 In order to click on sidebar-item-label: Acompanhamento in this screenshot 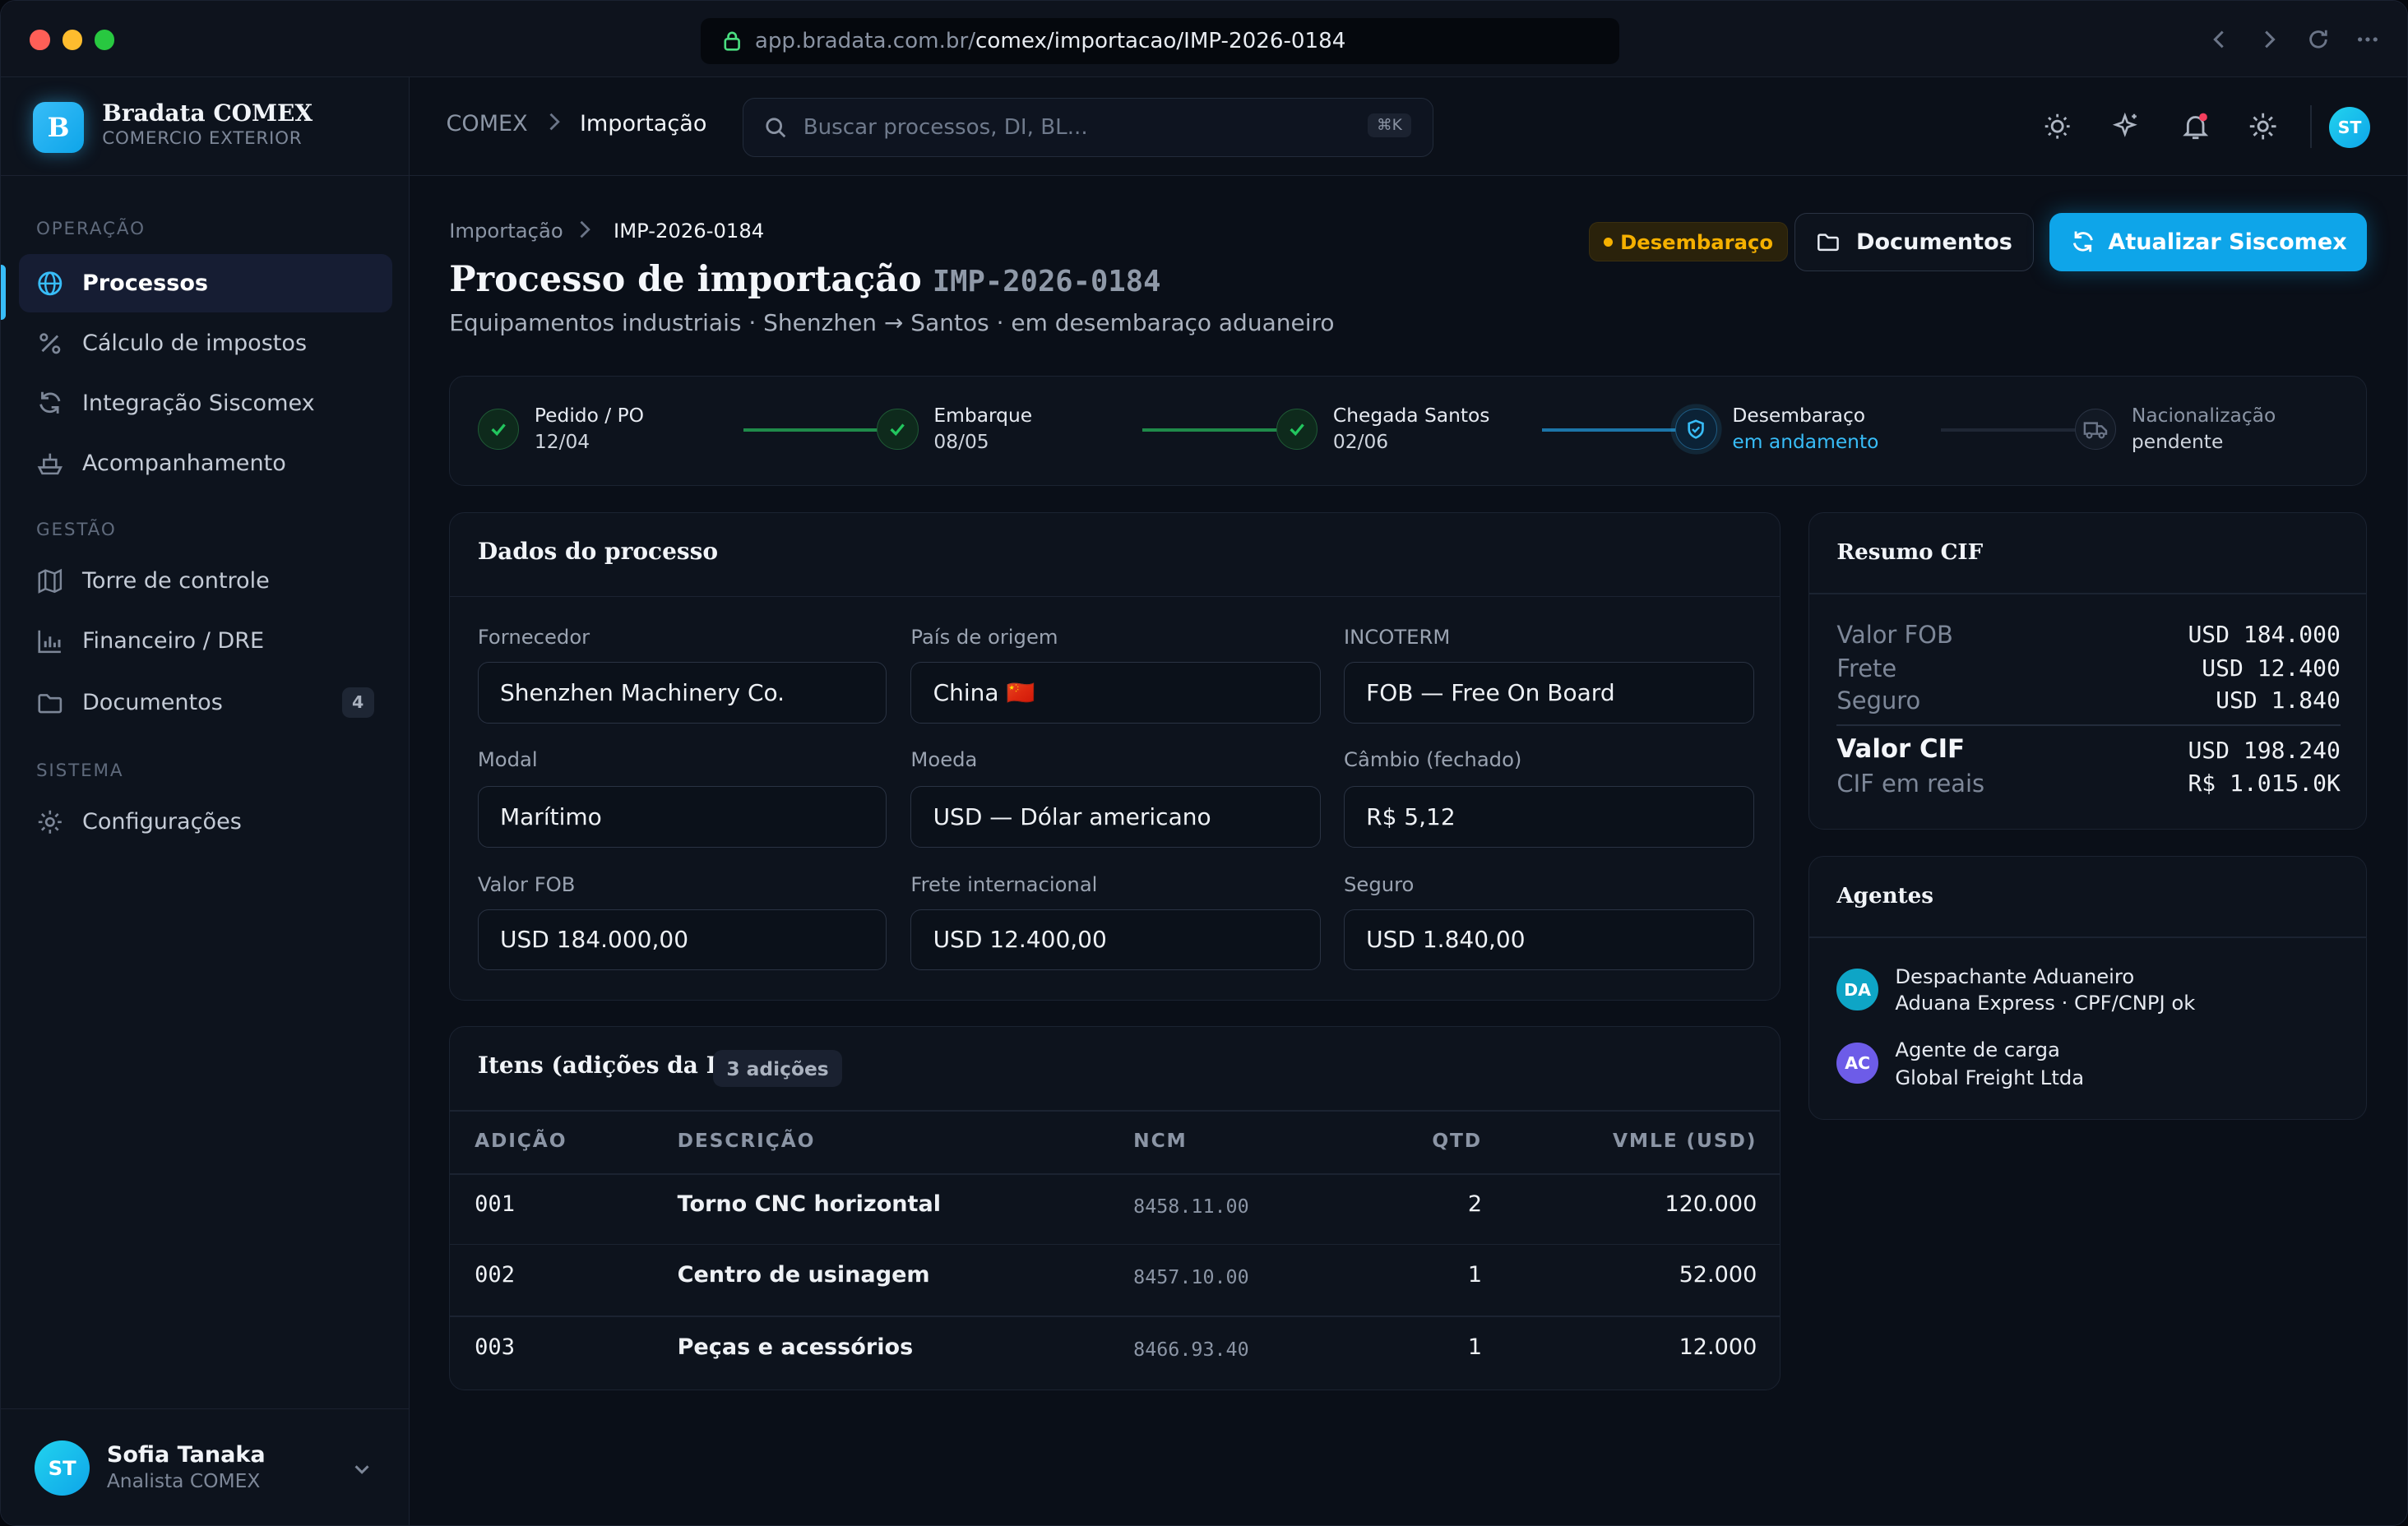, I will do `click(183, 463)`.